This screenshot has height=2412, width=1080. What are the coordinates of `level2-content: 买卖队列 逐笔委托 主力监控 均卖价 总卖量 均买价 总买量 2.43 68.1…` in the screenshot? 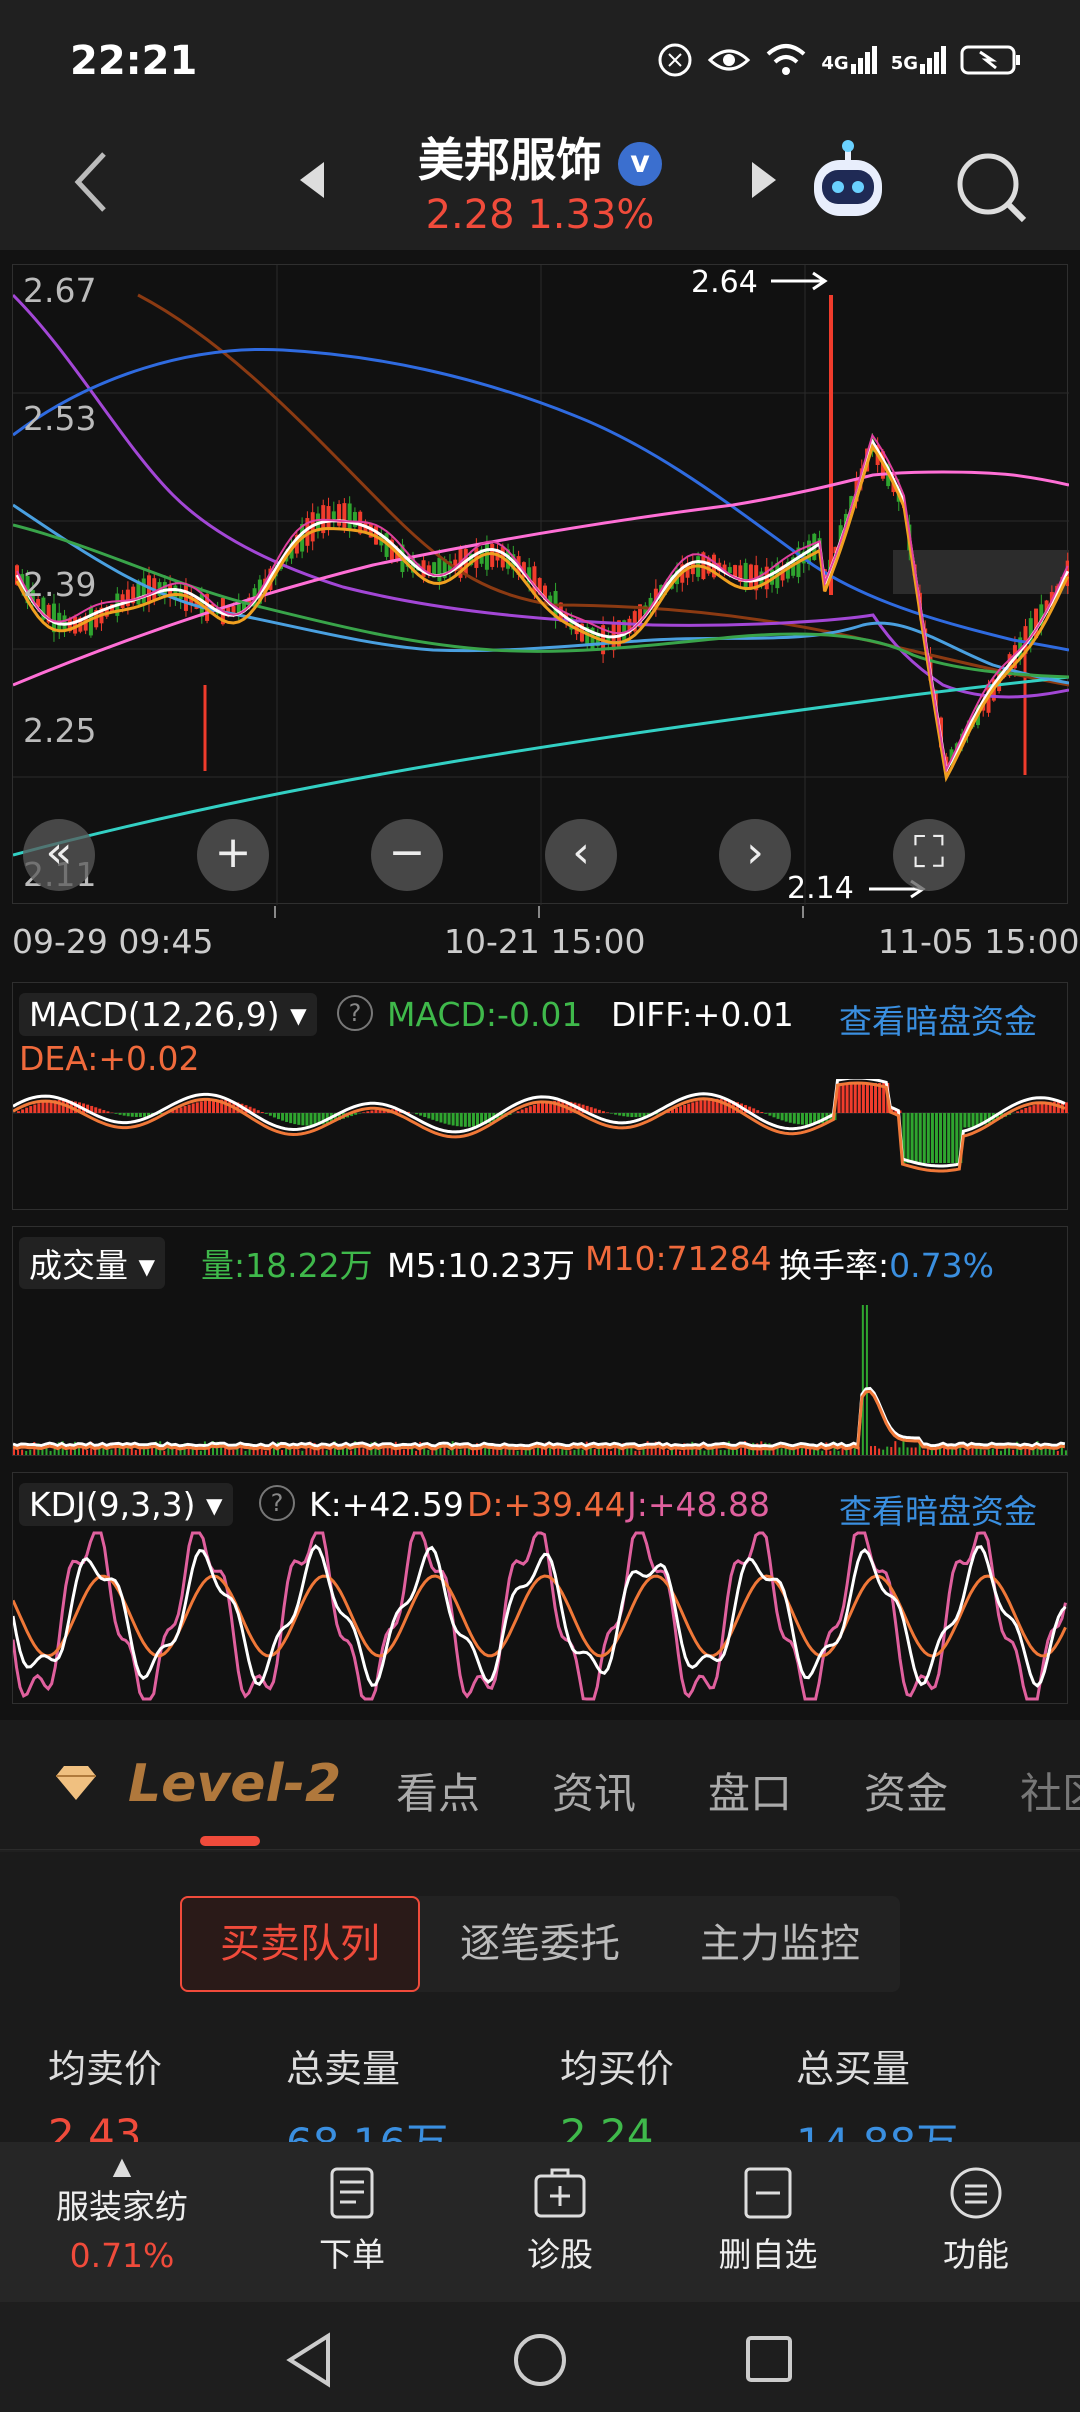 It's located at (540, 1997).